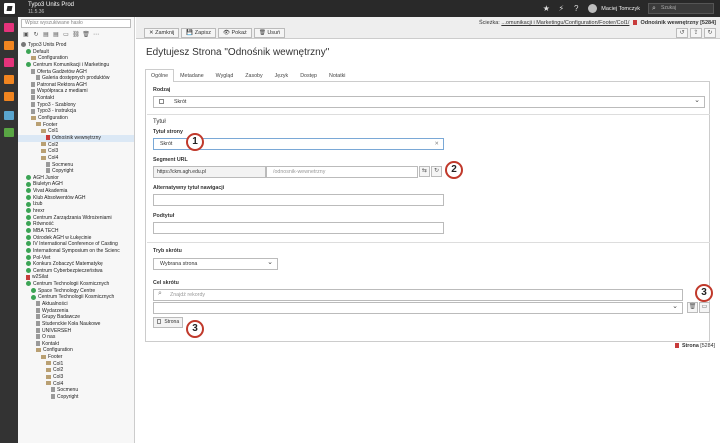 The image size is (720, 443). I want to click on new-page-icon: ▣, so click(26, 35).